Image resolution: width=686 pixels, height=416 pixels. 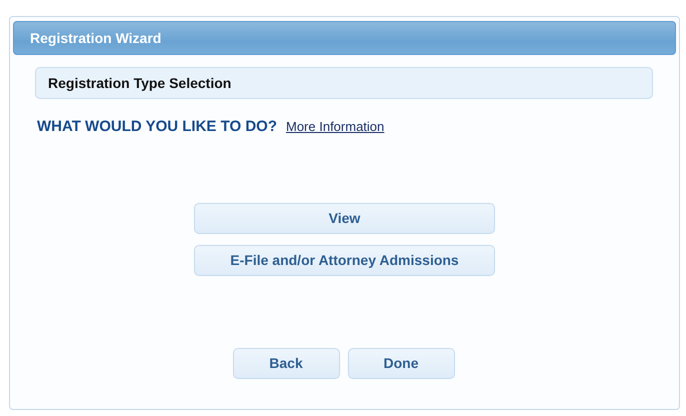 What do you see at coordinates (286, 363) in the screenshot?
I see `back-button: Back` at bounding box center [286, 363].